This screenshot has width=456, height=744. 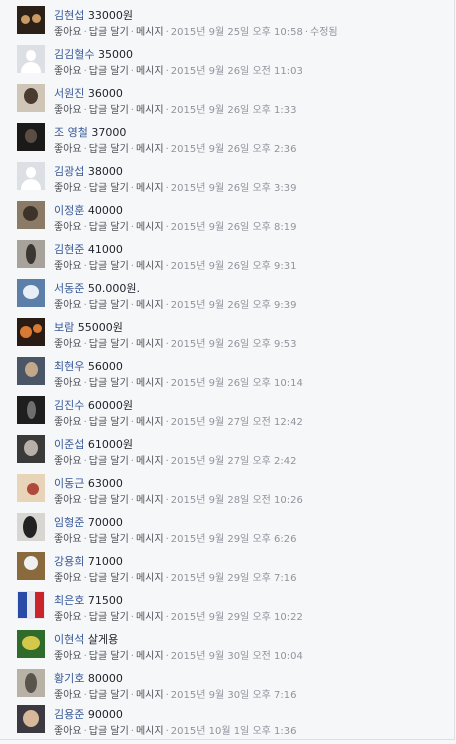 I want to click on edited-label: 수정됨, so click(x=324, y=32).